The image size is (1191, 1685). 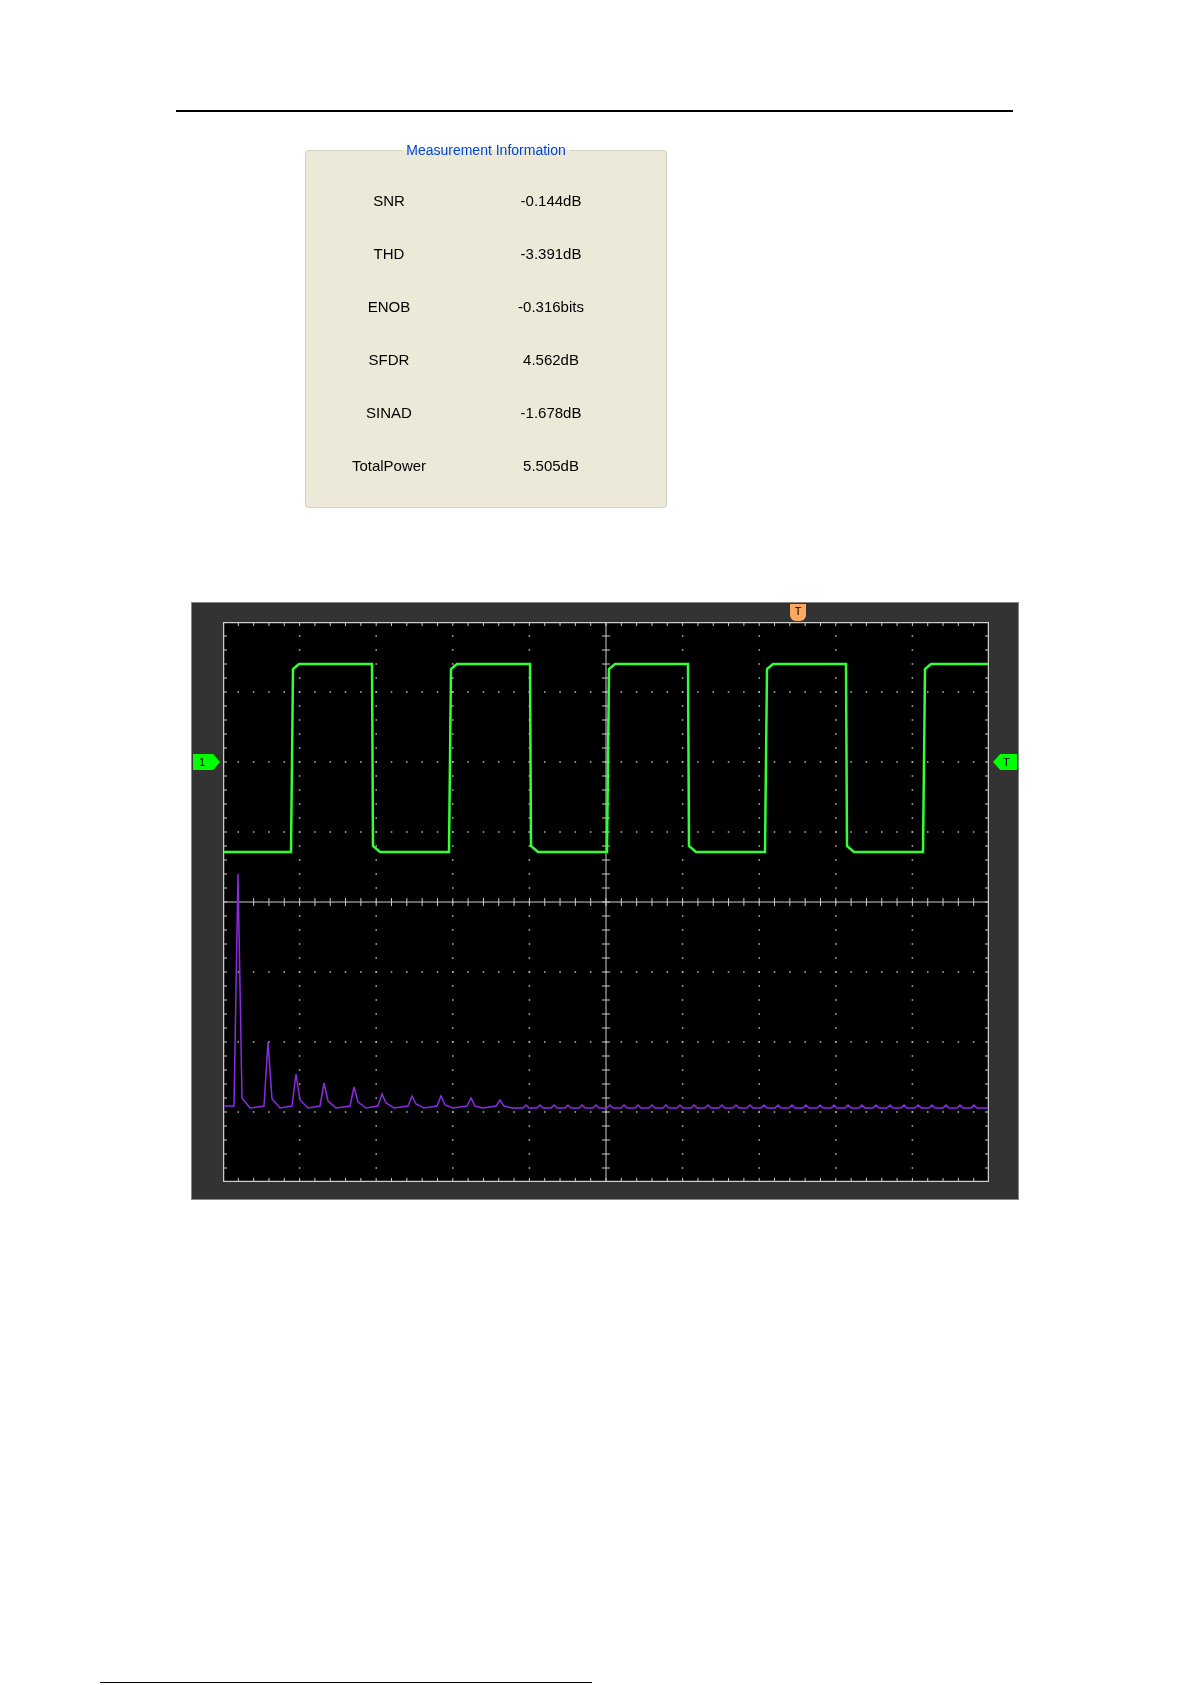 I want to click on trigger-level-marker: T, so click(x=1005, y=762).